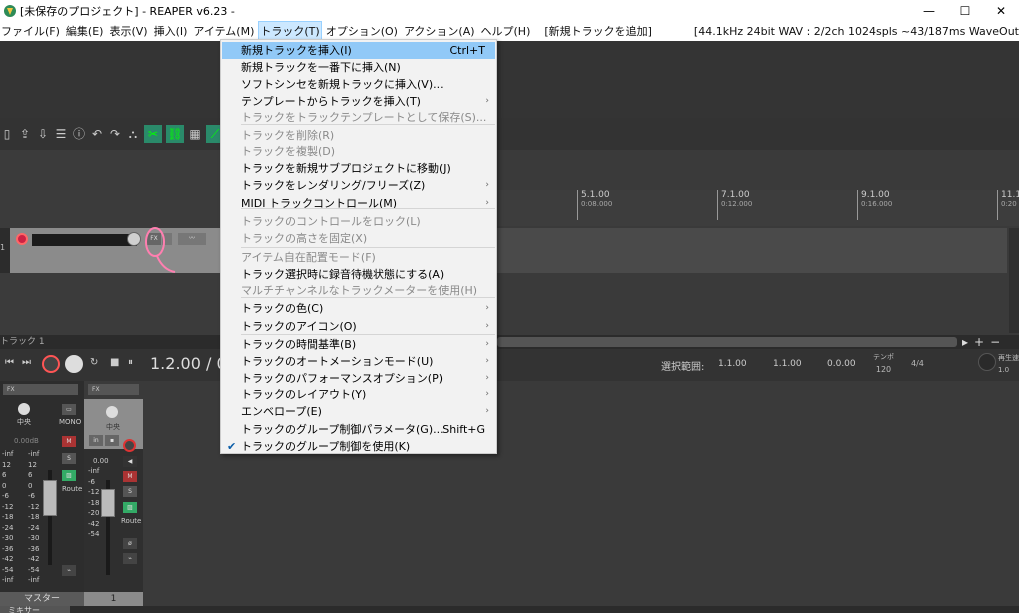 The height and width of the screenshot is (613, 1019). What do you see at coordinates (85, 31) in the screenshot?
I see `menu-item: 編集(E)` at bounding box center [85, 31].